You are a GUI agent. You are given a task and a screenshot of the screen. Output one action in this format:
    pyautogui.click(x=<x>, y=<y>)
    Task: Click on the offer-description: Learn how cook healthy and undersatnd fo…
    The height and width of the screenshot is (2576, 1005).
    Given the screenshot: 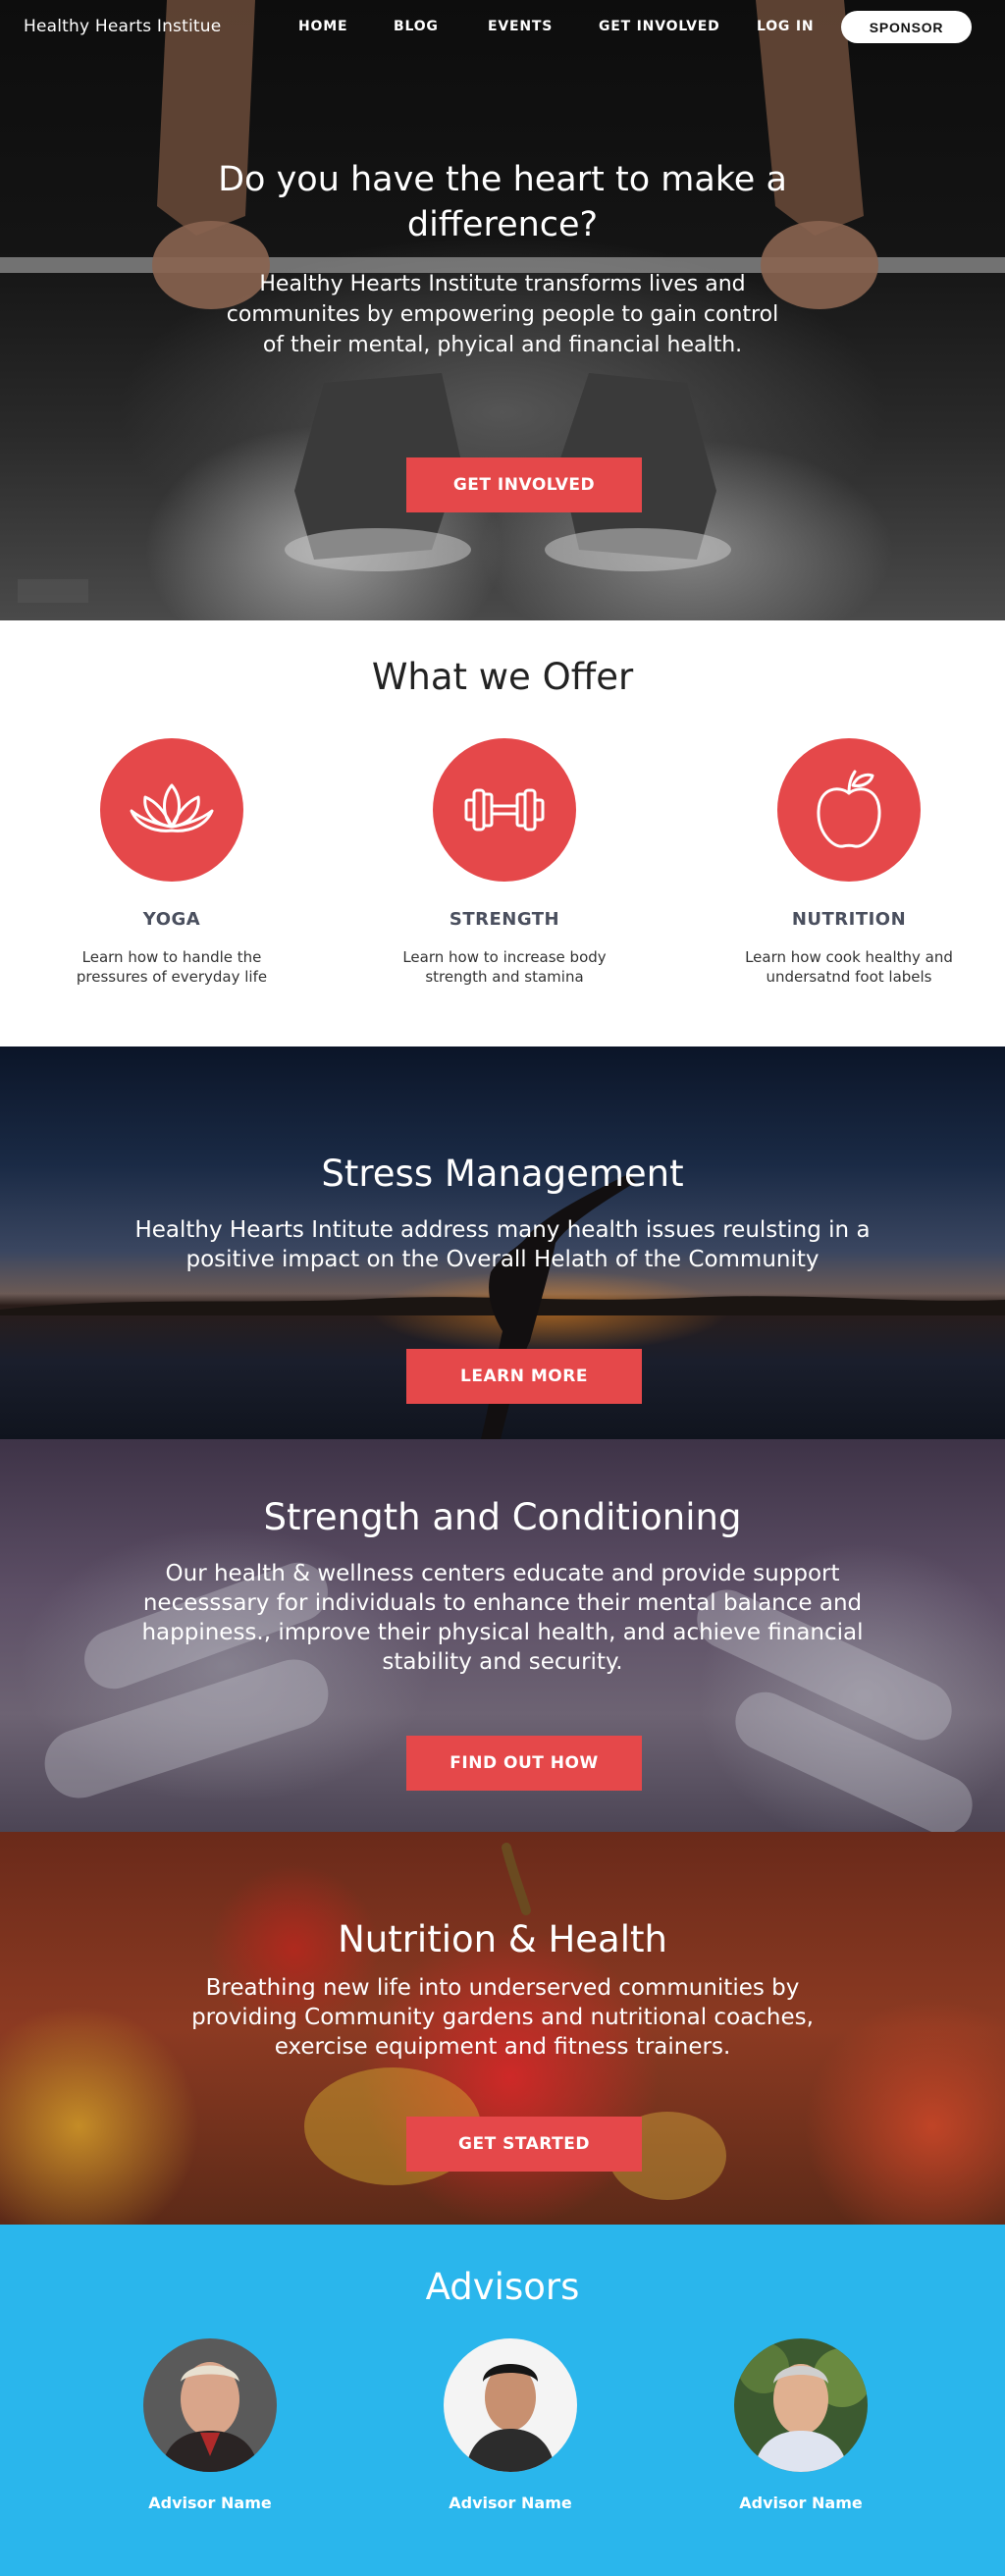 What is the action you would take?
    pyautogui.click(x=849, y=967)
    